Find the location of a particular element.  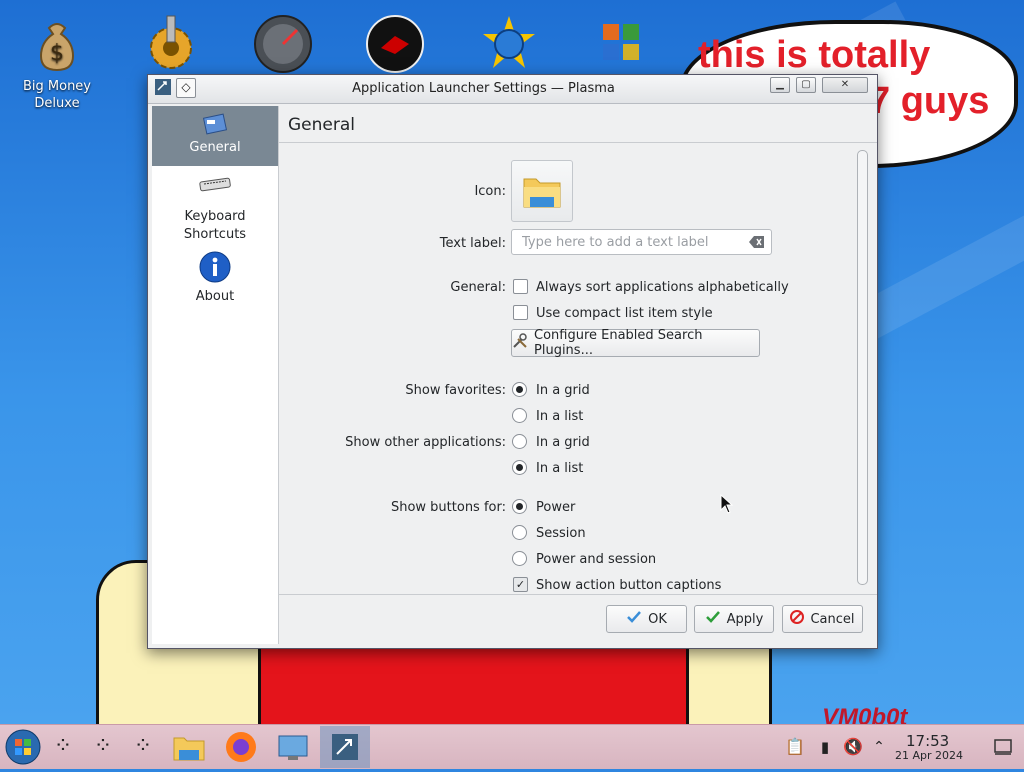

tools-icon is located at coordinates (520, 343).